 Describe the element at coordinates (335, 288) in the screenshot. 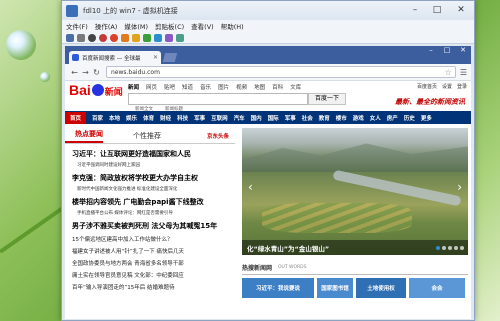

I see `feature-card: 国家图书馆` at that location.